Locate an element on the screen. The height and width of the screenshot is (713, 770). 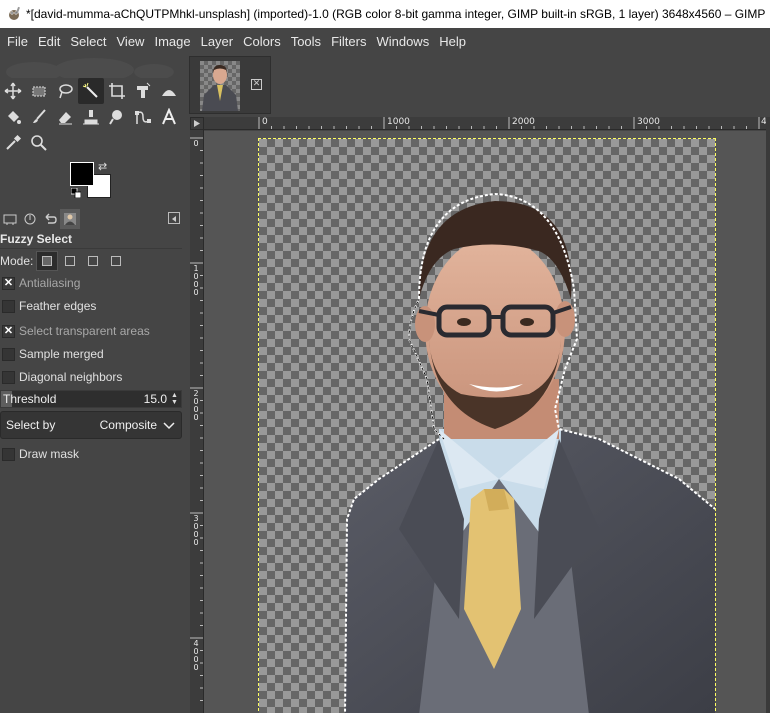
menu-tools: Tools is located at coordinates (306, 42).